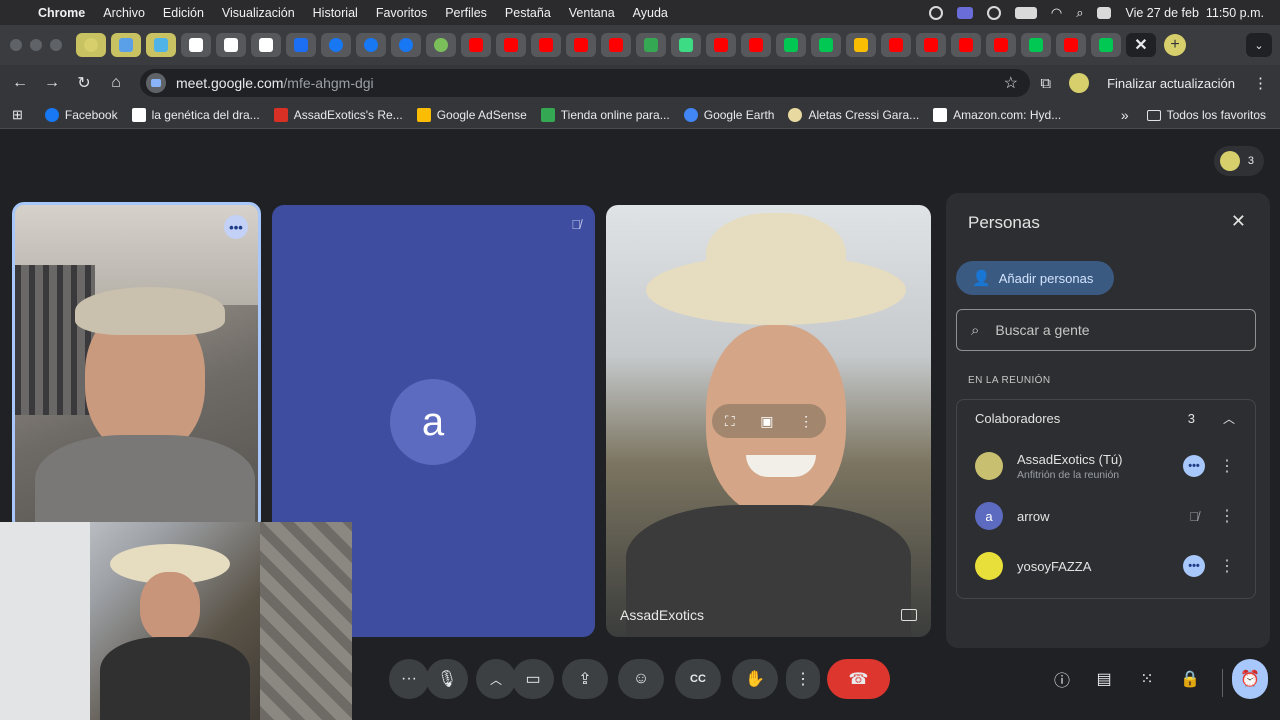 The height and width of the screenshot is (720, 1280). I want to click on microphone-icon: 🎙, so click(447, 679).